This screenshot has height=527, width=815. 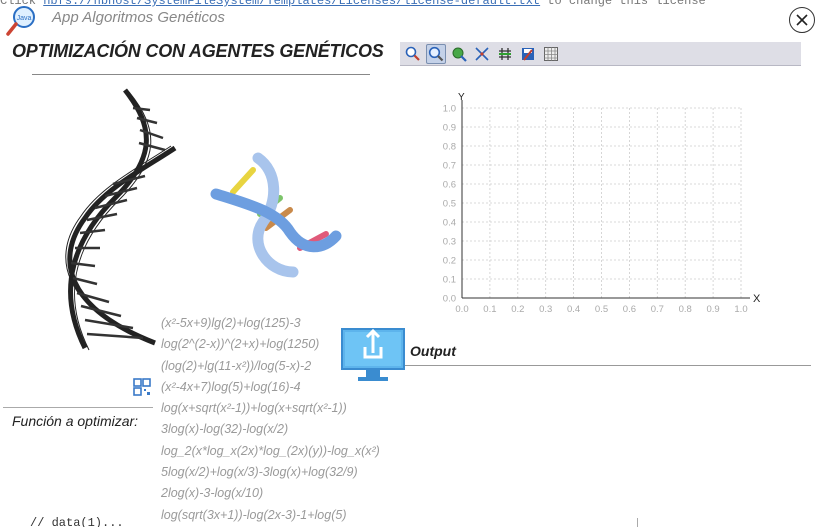 What do you see at coordinates (461, 97) in the screenshot?
I see `y-axis-label: Y` at bounding box center [461, 97].